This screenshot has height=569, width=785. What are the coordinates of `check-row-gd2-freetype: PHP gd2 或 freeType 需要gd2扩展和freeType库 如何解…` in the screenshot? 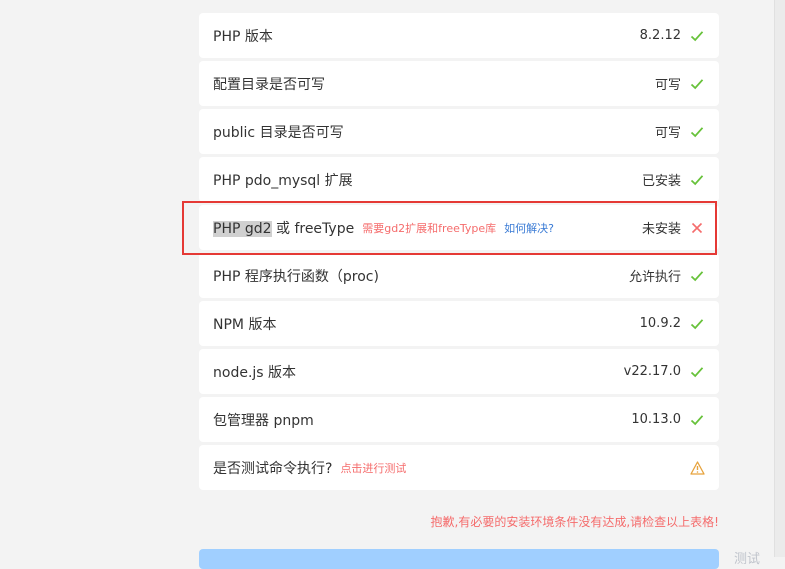 It's located at (459, 227).